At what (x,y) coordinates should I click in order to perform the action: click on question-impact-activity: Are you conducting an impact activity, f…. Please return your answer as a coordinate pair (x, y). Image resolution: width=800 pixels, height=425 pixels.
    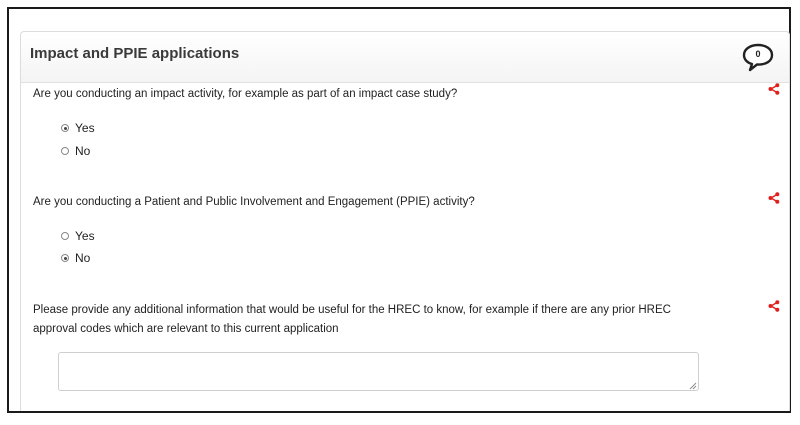
    Looking at the image, I should click on (245, 94).